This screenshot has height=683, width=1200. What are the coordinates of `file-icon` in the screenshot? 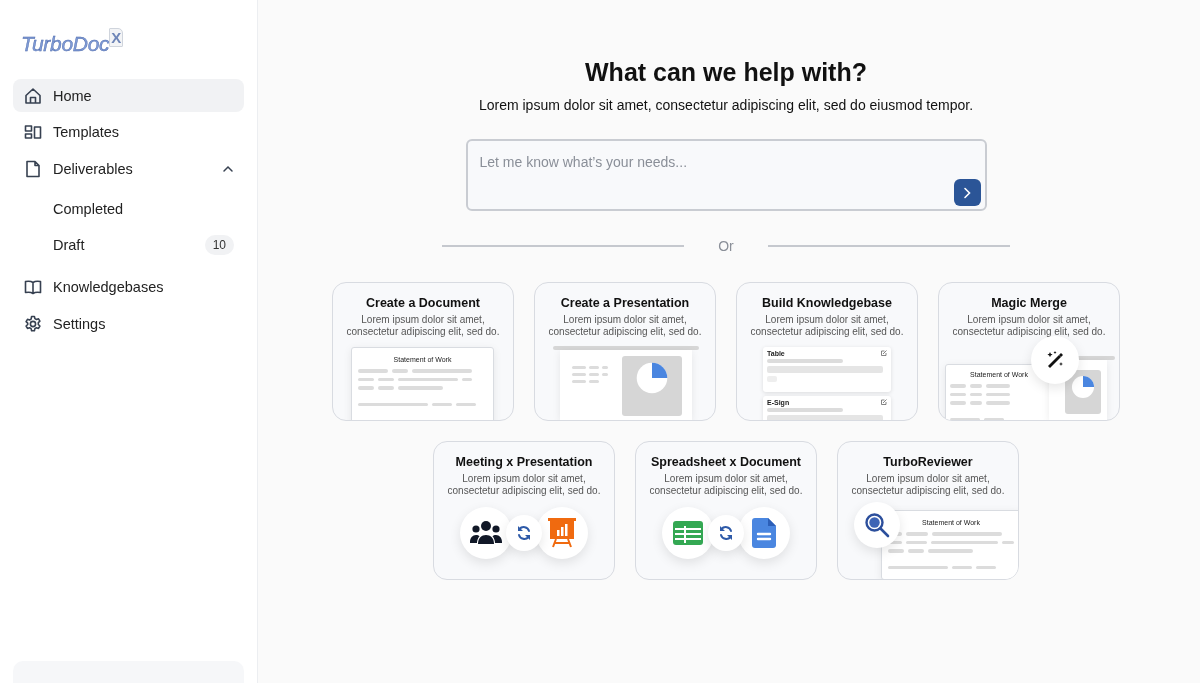 It's located at (33, 168).